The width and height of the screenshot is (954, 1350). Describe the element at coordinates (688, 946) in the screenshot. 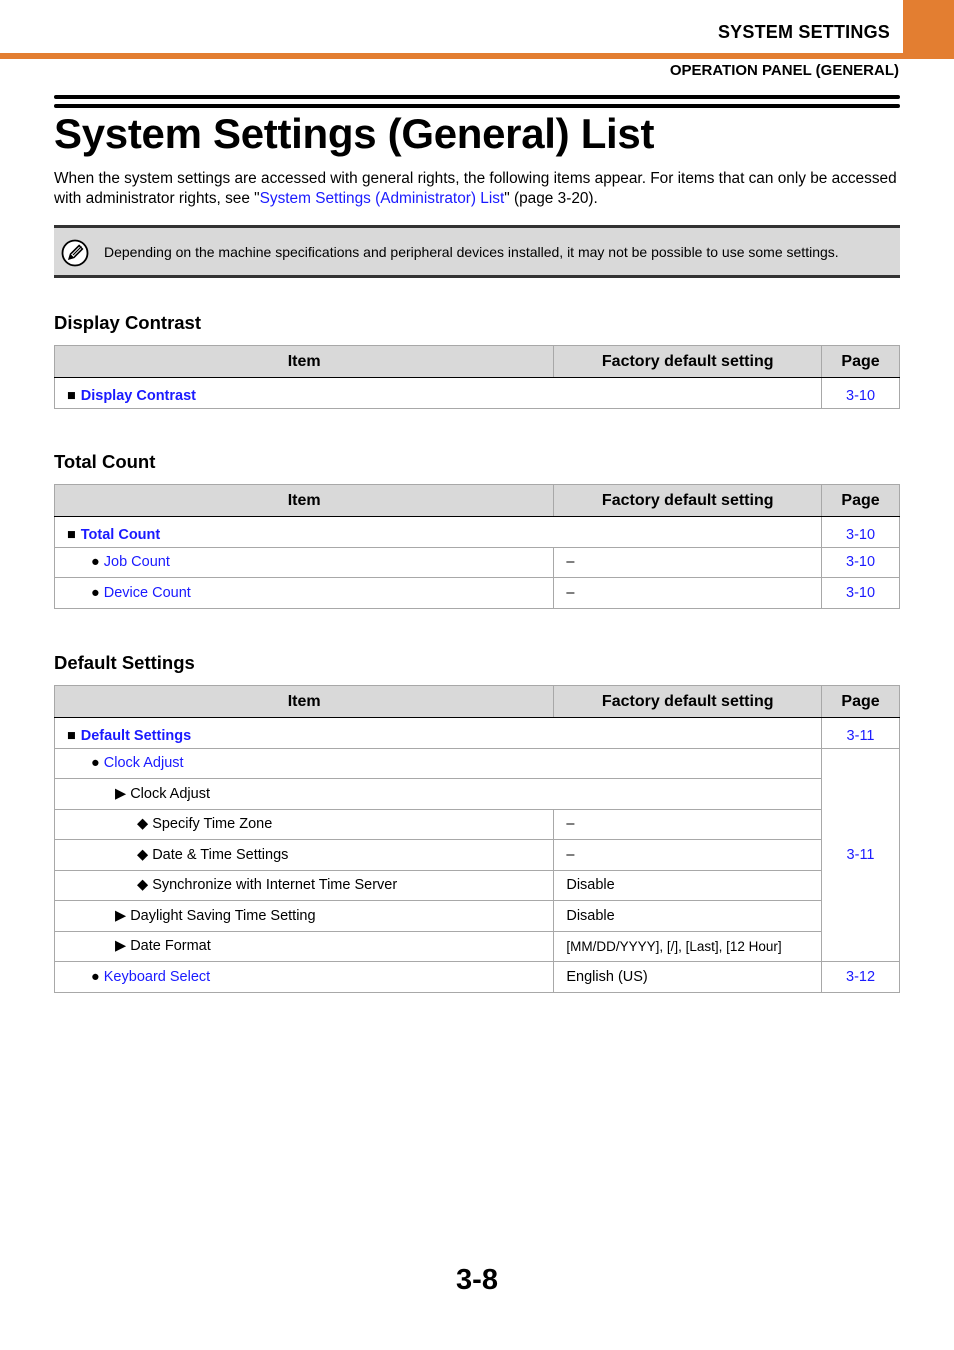

I see `default-value: [MM/DD/YYYY], [/], [Last], [12 Hour]` at that location.